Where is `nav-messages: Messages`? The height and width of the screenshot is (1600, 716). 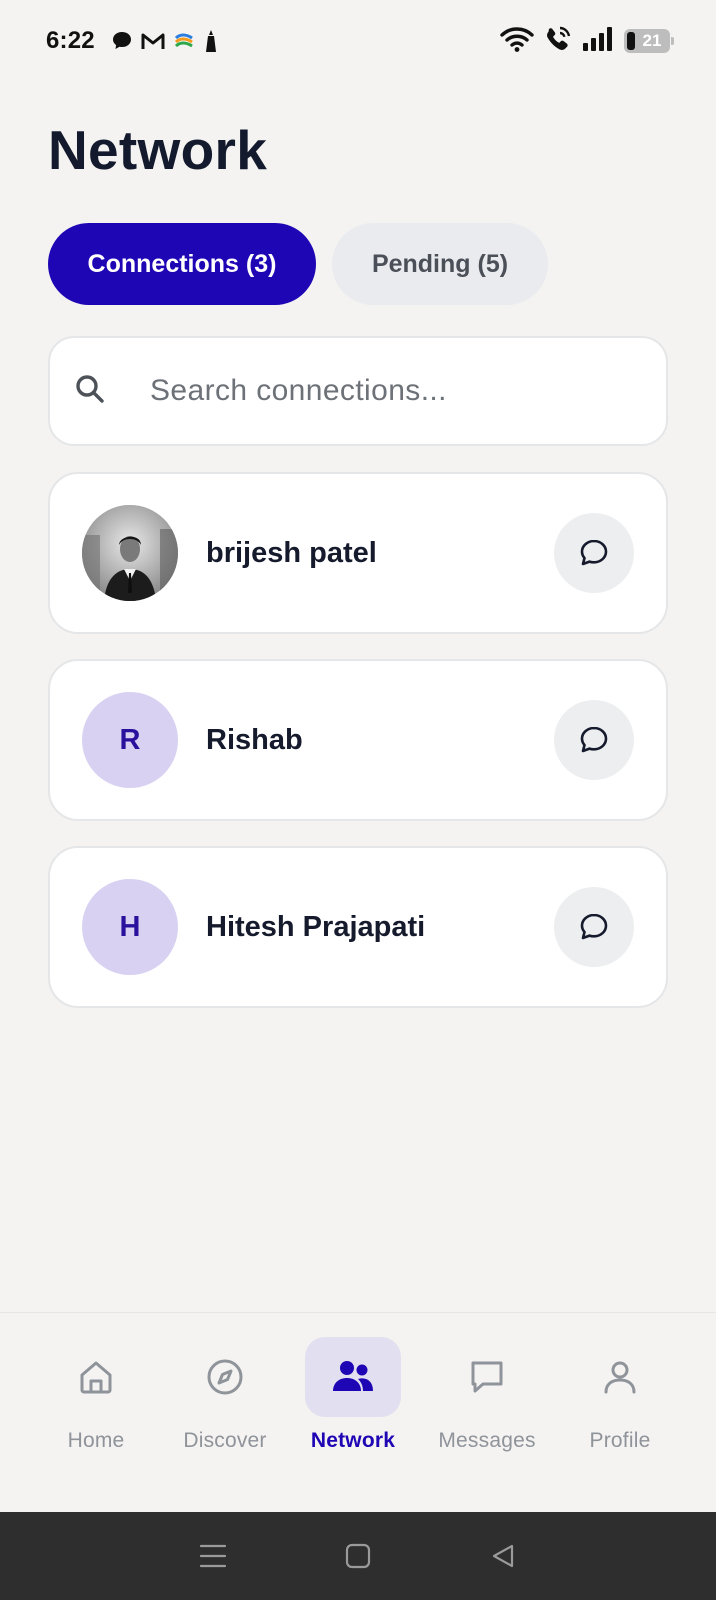 nav-messages: Messages is located at coordinates (487, 1395).